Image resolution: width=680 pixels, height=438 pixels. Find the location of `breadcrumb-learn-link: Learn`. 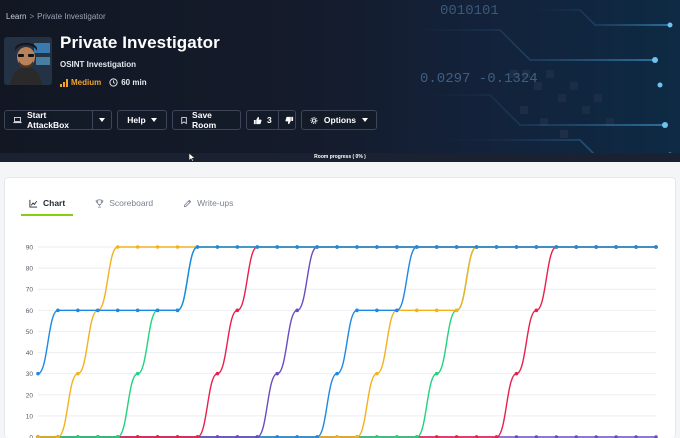

breadcrumb-learn-link: Learn is located at coordinates (16, 16).